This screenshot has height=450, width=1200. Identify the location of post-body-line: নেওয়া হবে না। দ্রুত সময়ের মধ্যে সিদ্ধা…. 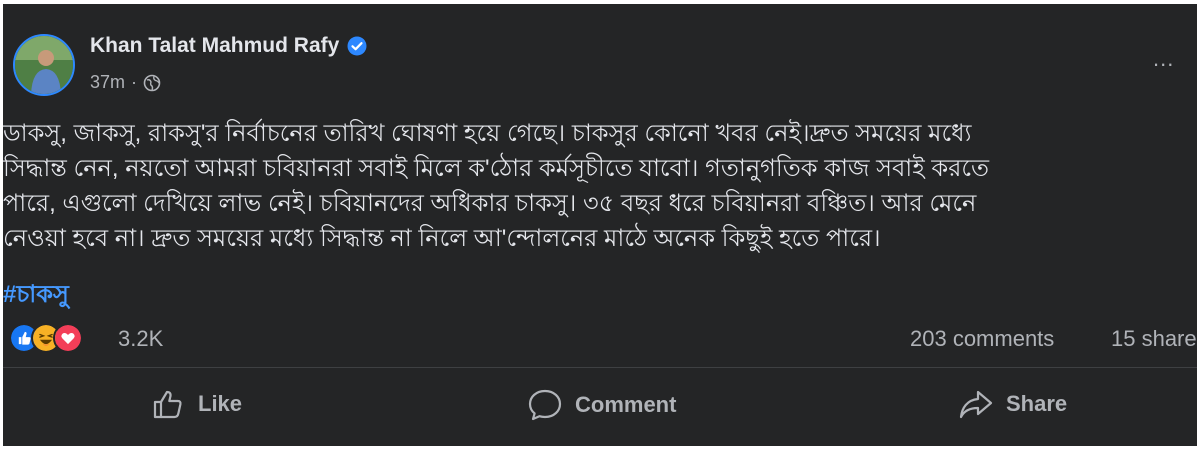
(442, 238).